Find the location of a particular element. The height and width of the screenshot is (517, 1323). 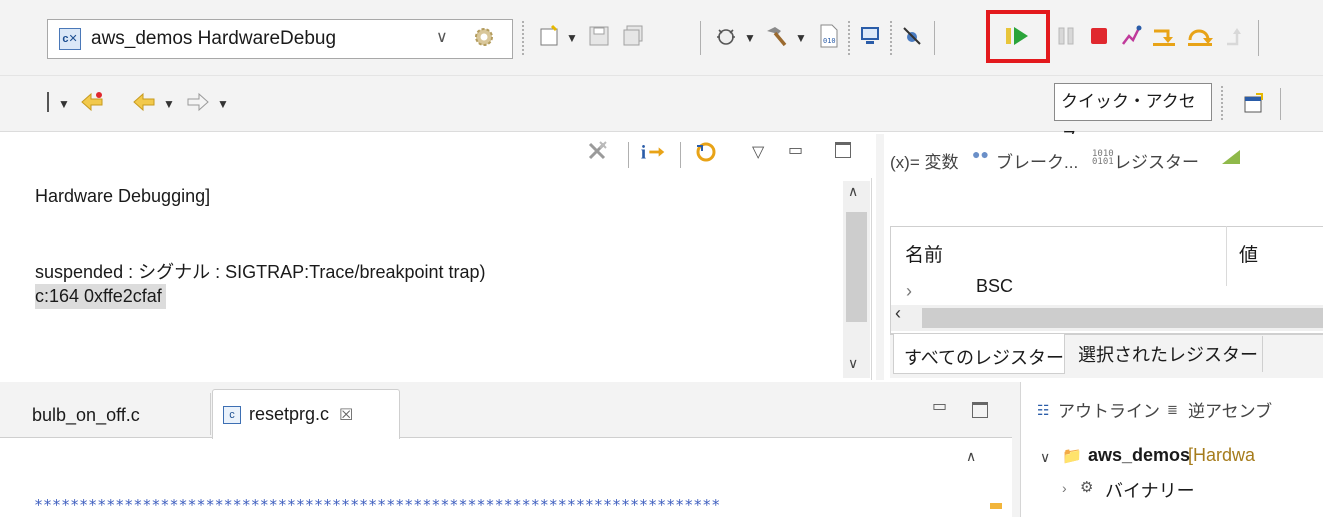

annotation-icon is located at coordinates (49, 102).